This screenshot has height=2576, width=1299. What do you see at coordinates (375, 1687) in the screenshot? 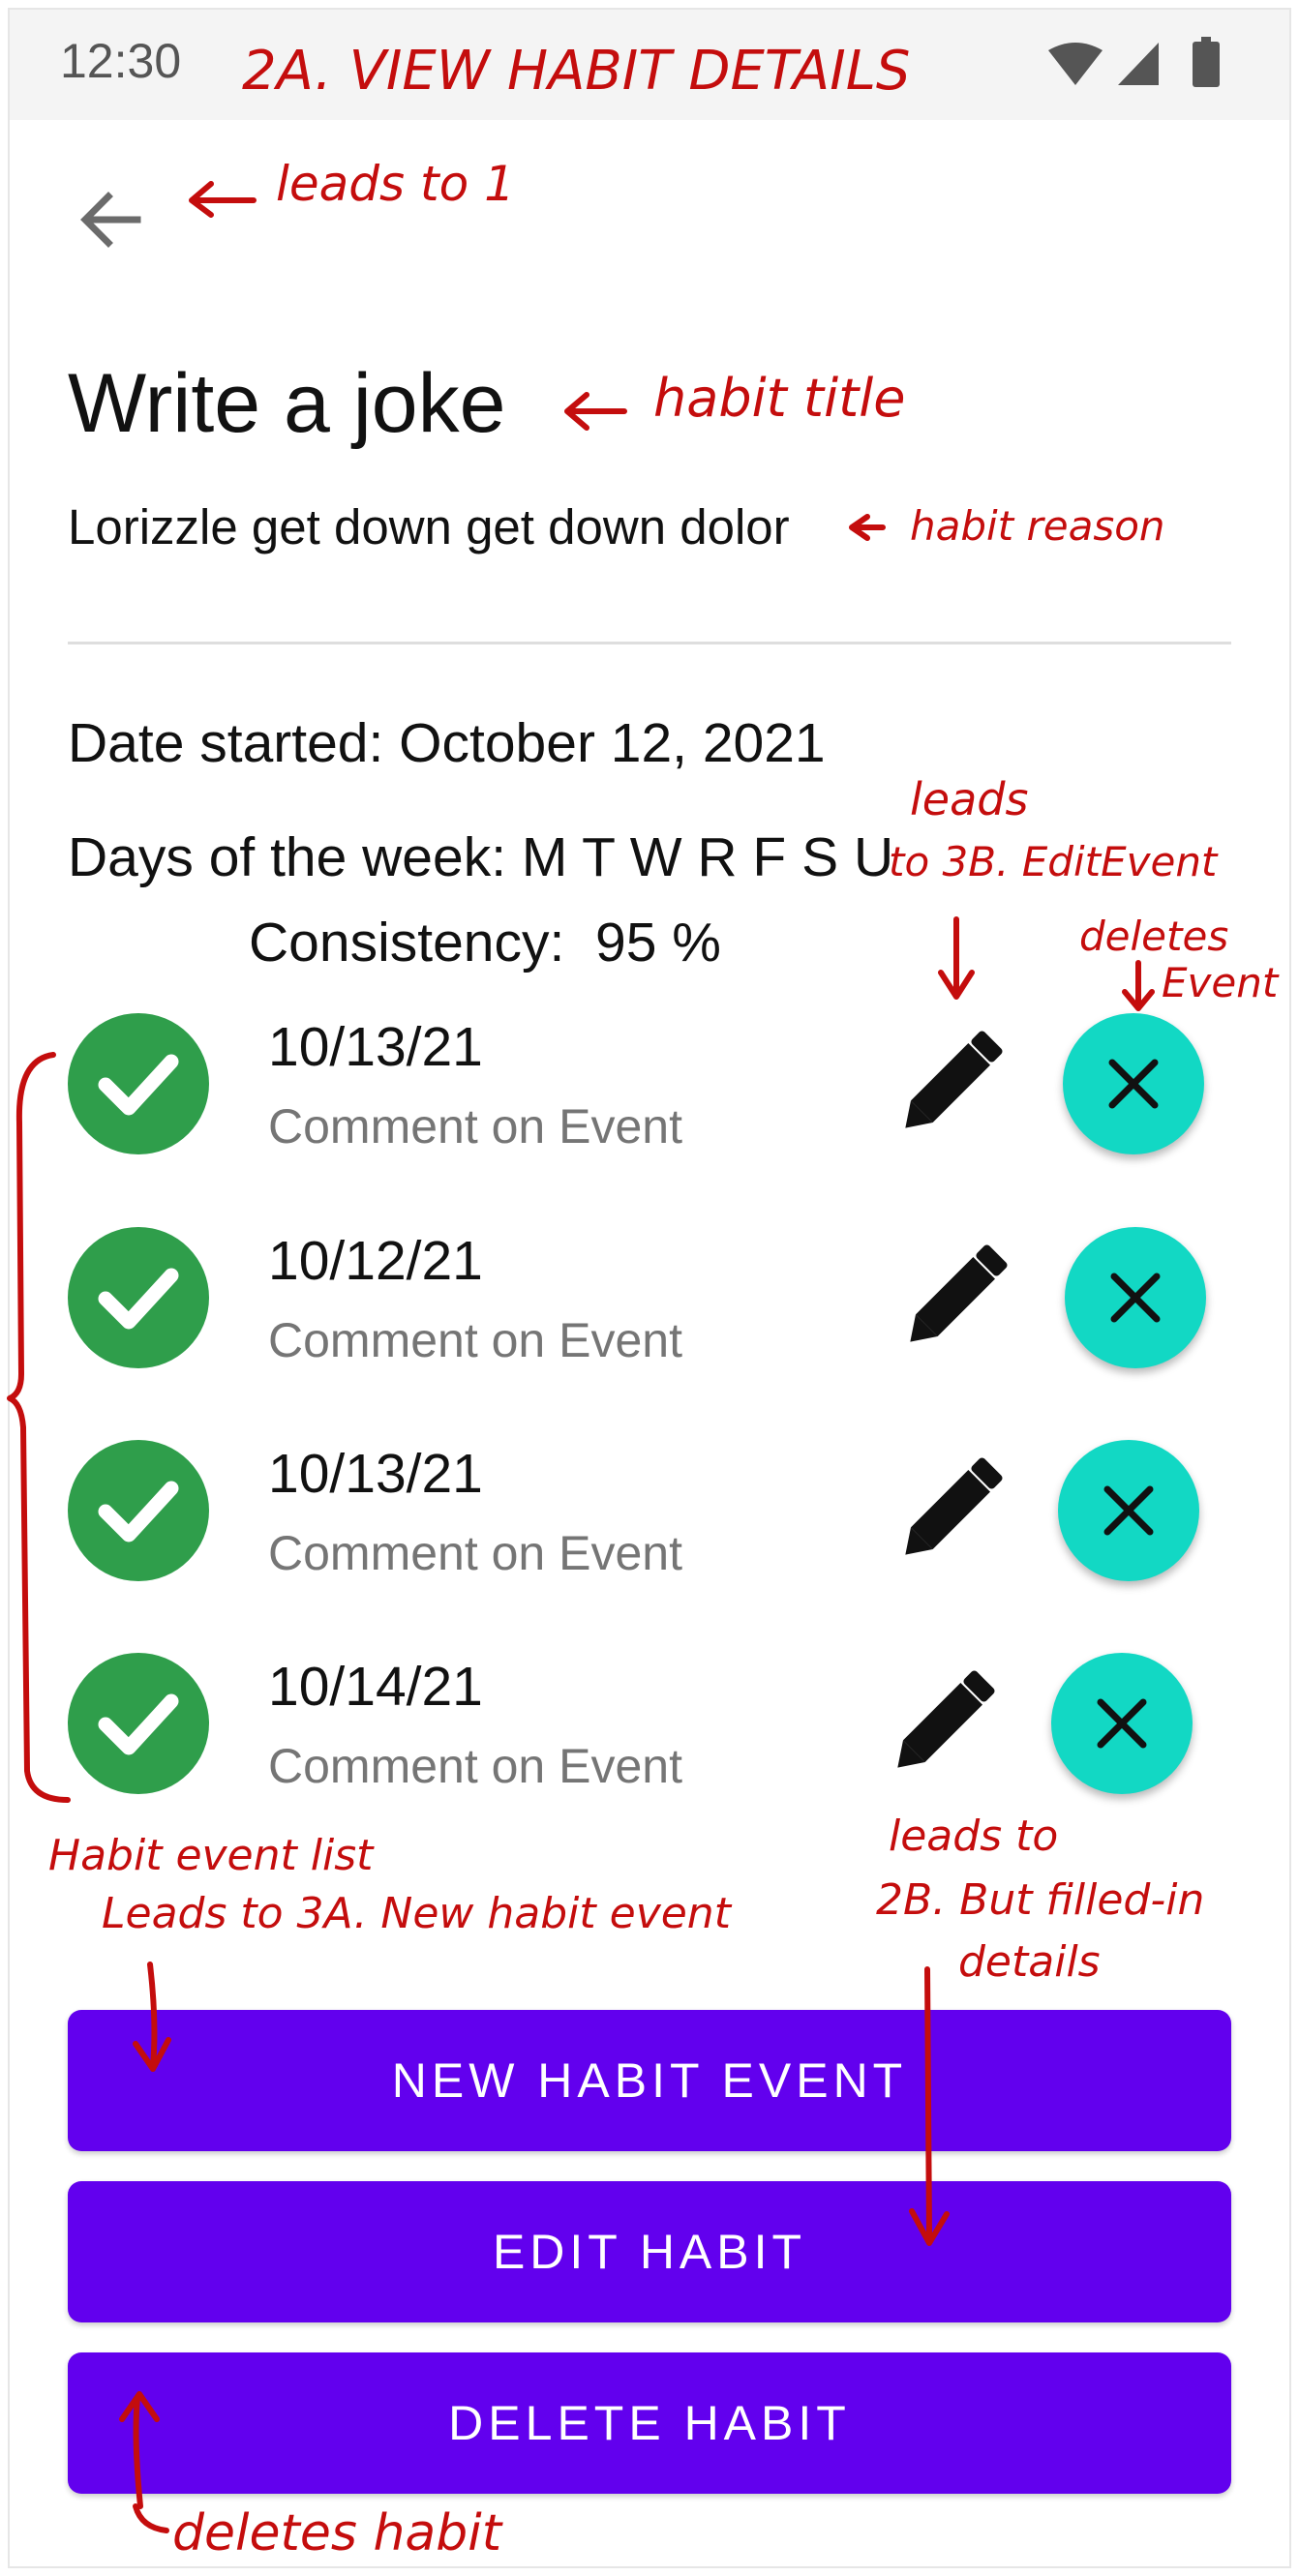
I see `event-date: 10/14/21` at bounding box center [375, 1687].